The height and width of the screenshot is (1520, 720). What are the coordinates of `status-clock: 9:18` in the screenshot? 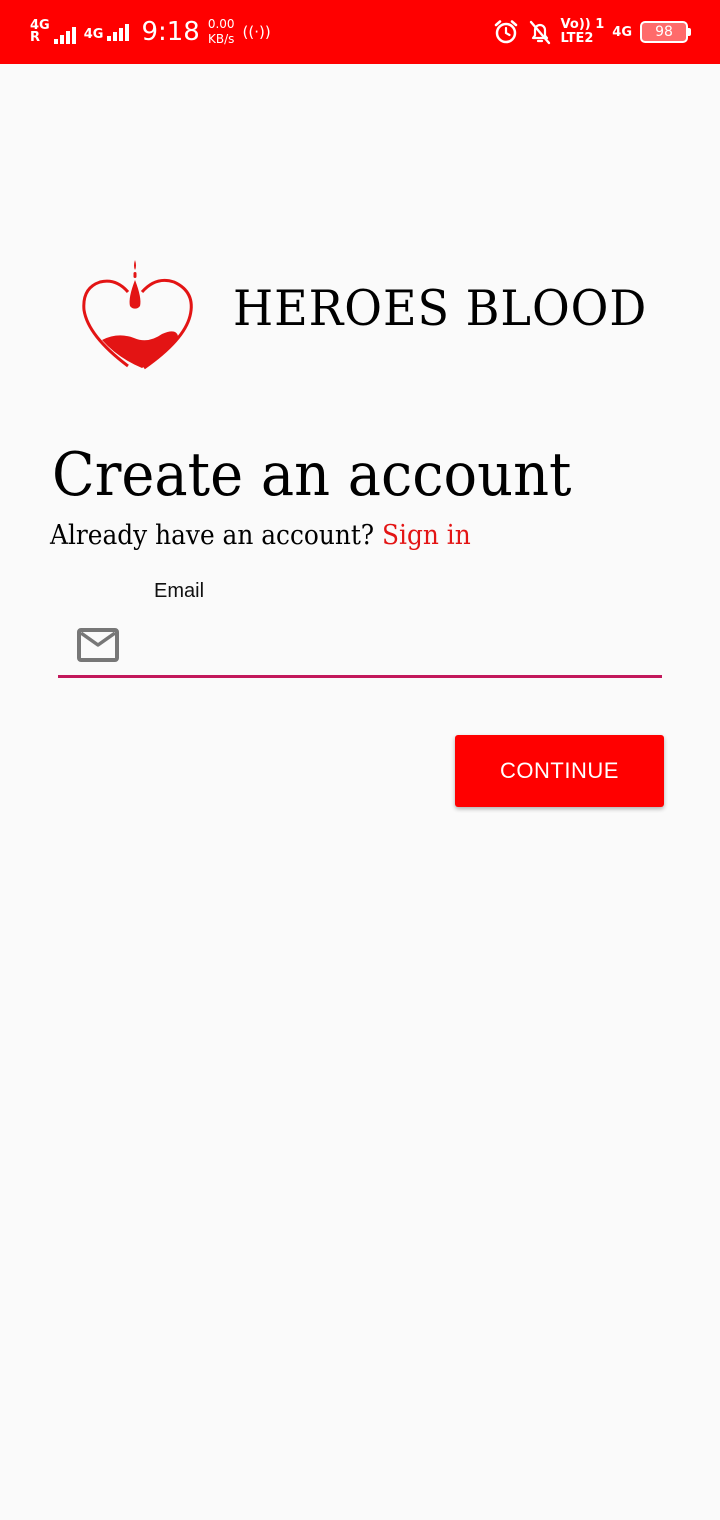 It's located at (170, 32).